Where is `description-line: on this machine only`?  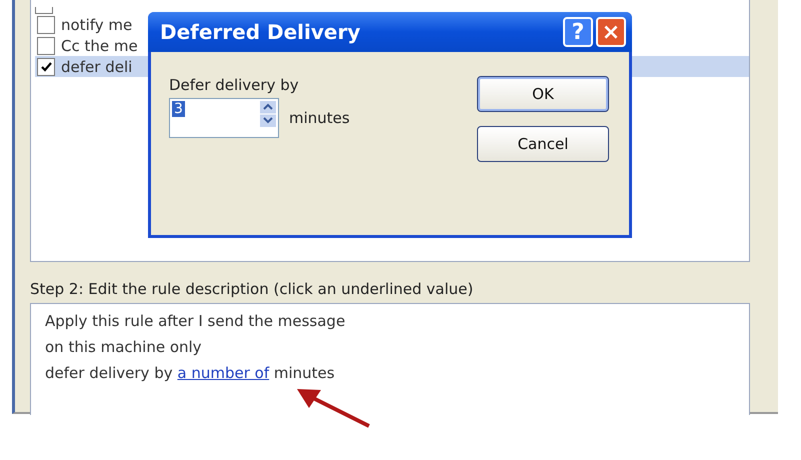
description-line: on this machine only is located at coordinates (124, 348).